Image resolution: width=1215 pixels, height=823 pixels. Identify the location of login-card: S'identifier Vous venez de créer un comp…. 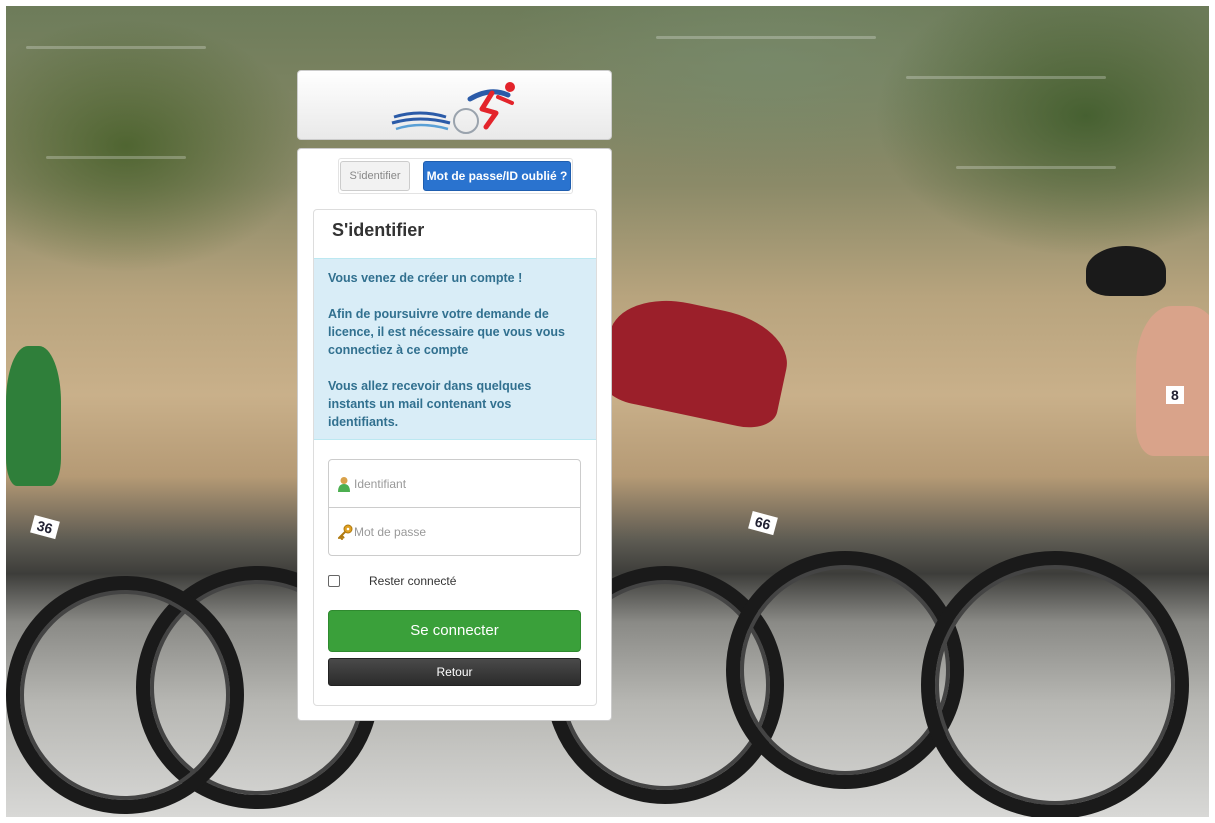
(455, 457).